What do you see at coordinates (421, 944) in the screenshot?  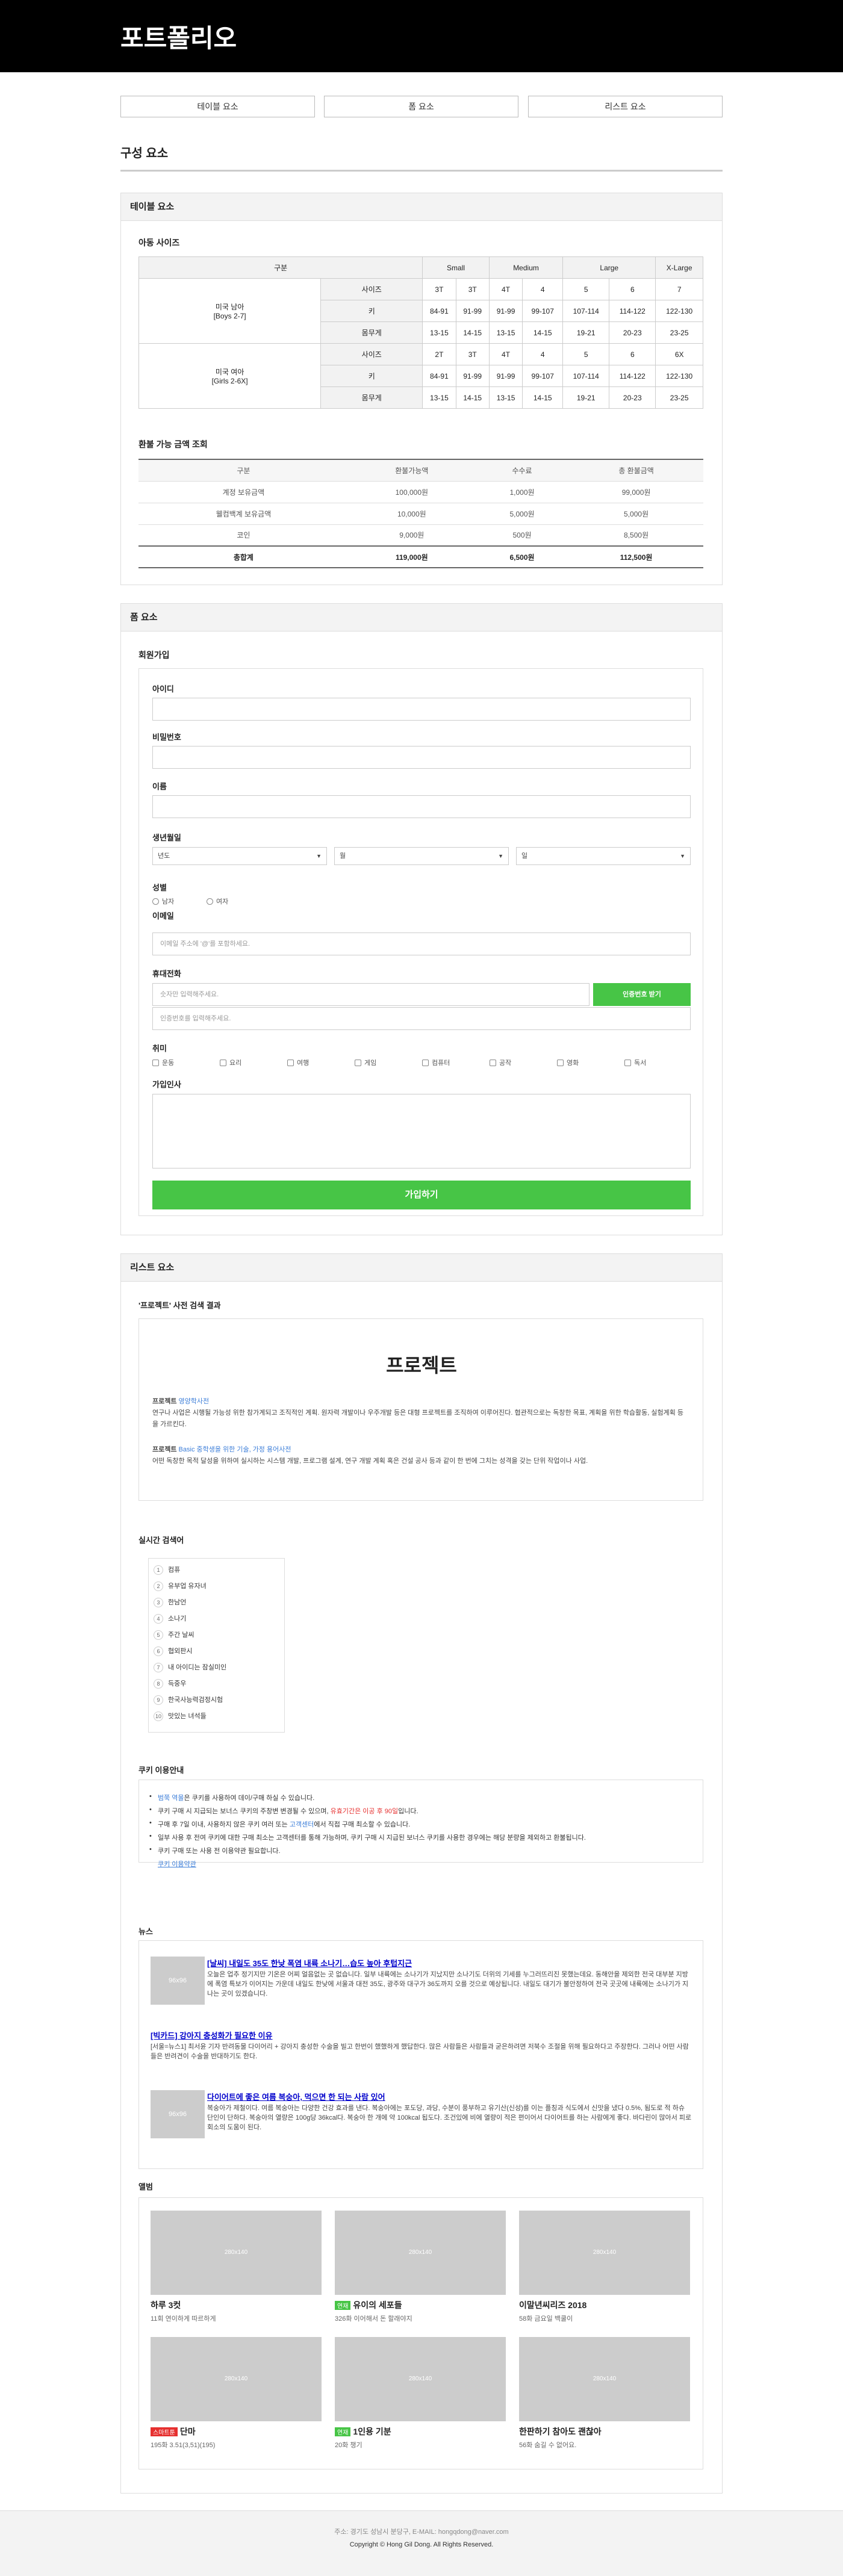 I see `email-input: 이메일 주소에 '@'를 포함하세요.` at bounding box center [421, 944].